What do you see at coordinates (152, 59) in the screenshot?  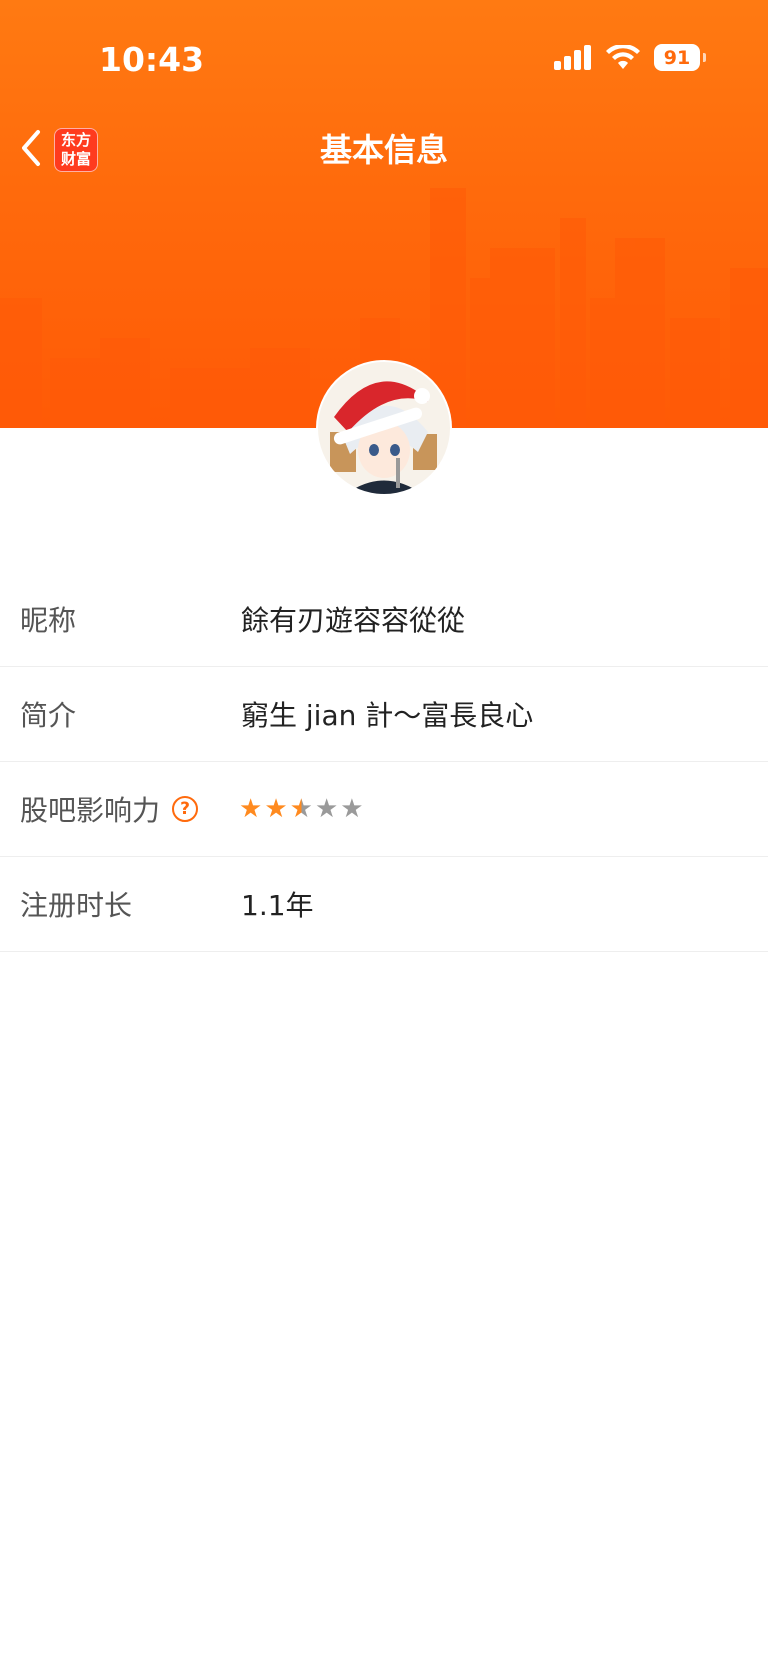 I see `status-time: 10:43` at bounding box center [152, 59].